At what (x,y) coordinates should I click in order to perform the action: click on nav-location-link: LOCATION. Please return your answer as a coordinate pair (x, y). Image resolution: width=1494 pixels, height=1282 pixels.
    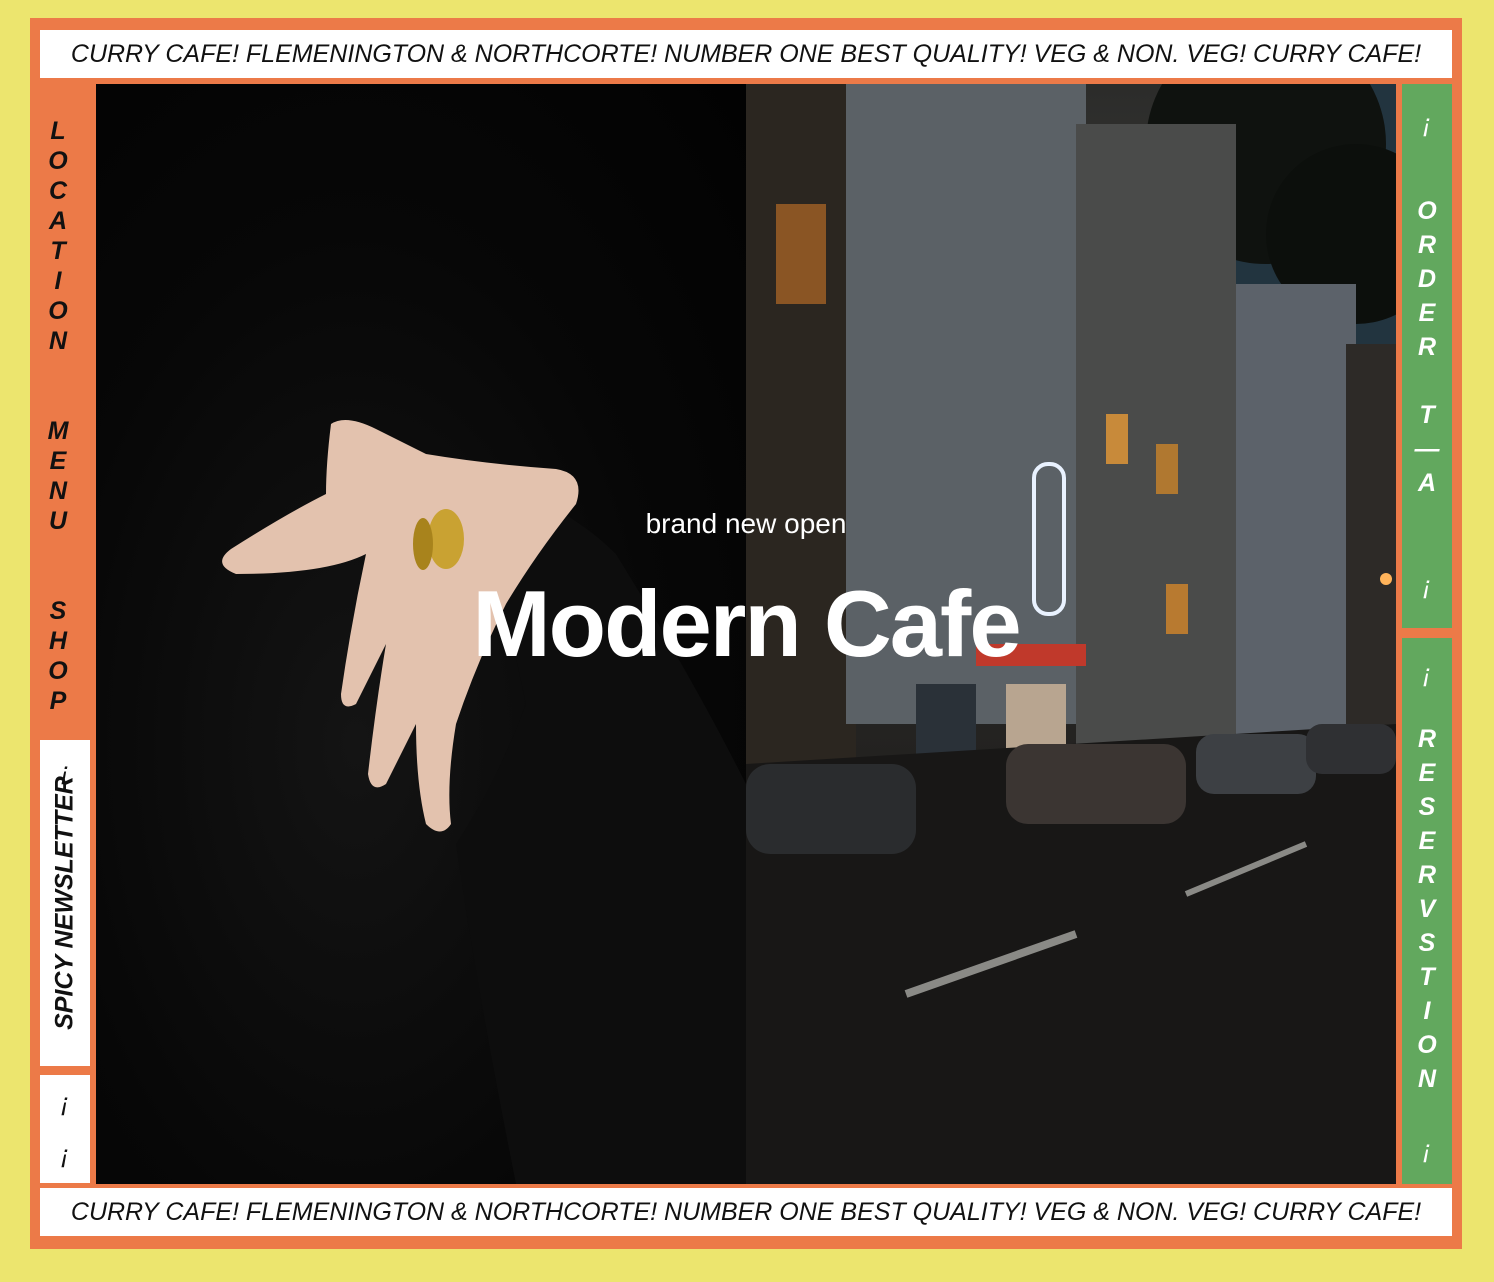
    Looking at the image, I should click on (57, 236).